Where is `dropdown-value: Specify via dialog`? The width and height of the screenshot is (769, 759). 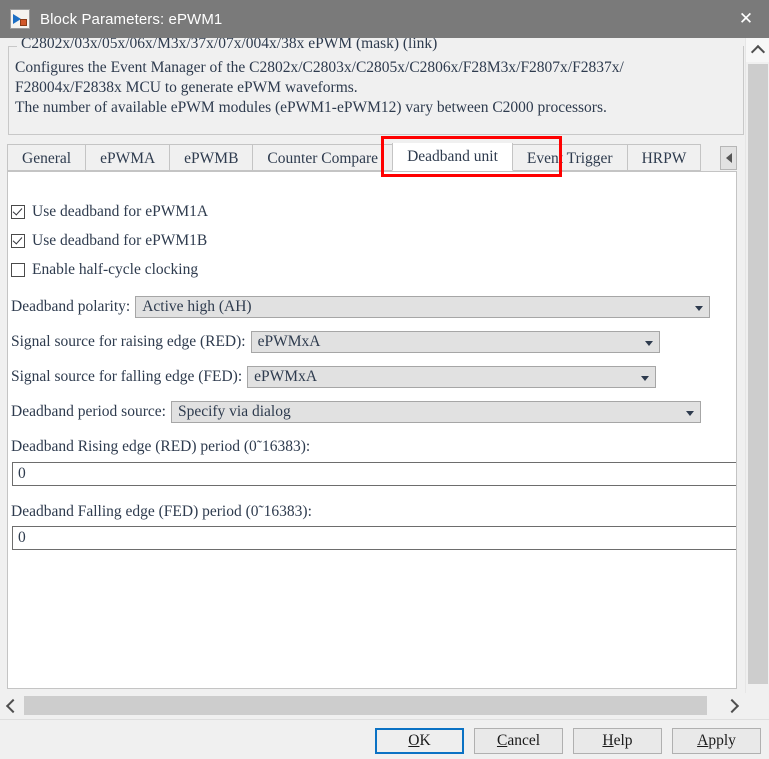
dropdown-value: Specify via dialog is located at coordinates (234, 411).